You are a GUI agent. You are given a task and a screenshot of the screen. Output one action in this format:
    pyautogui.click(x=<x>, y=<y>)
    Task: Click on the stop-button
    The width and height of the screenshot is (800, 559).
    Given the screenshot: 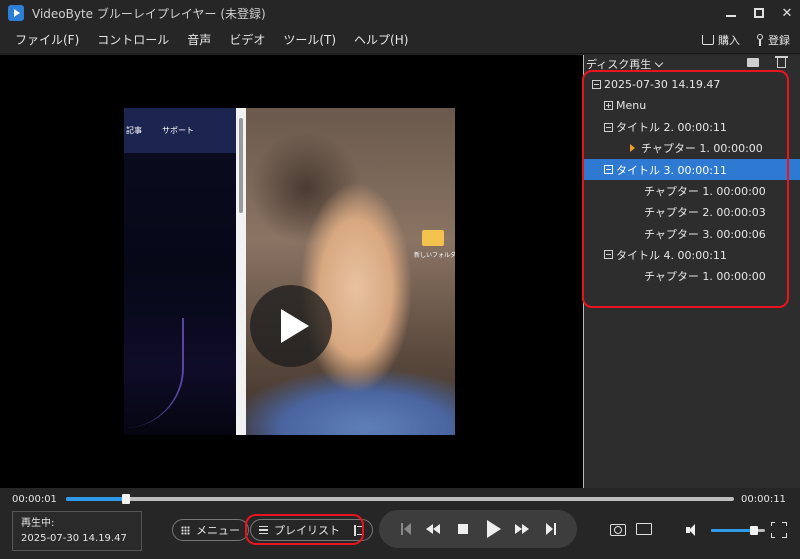 What is the action you would take?
    pyautogui.click(x=463, y=529)
    